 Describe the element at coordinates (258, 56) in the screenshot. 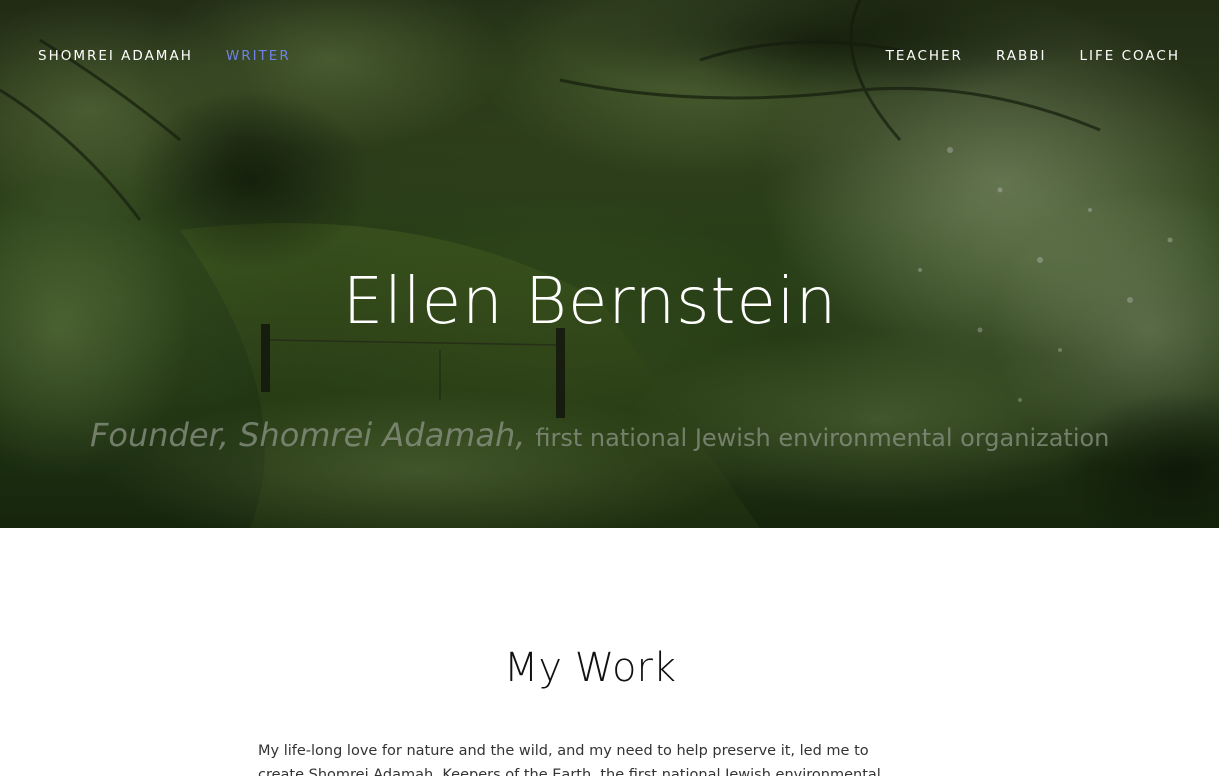

I see `nav-link-writer: WRITER` at that location.